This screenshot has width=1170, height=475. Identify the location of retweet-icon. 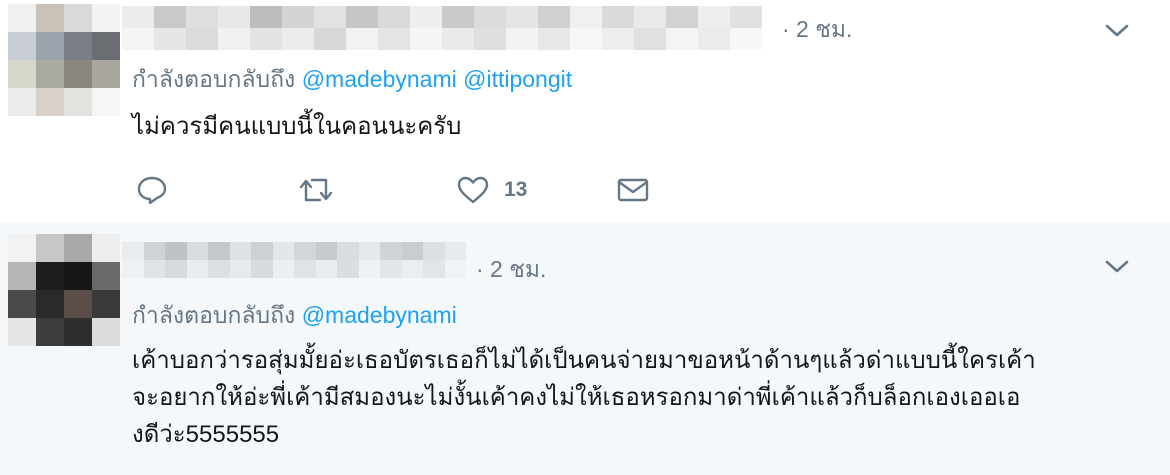
(316, 190).